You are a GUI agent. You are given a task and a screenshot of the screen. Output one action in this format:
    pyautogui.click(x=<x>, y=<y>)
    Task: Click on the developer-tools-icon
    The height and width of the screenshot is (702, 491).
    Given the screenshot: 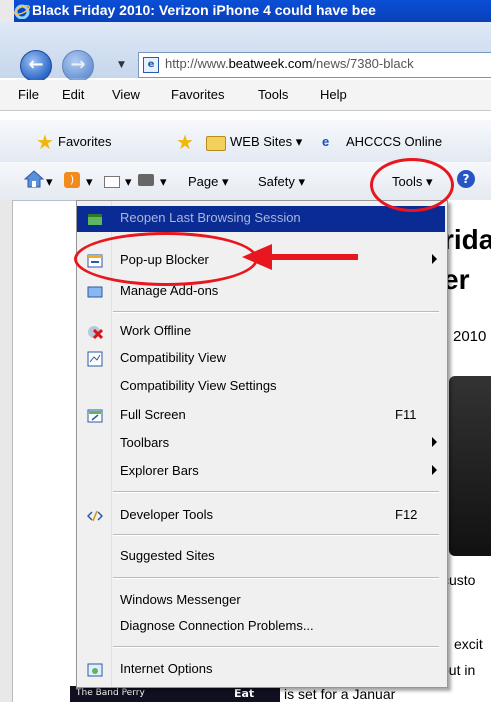 What is the action you would take?
    pyautogui.click(x=95, y=516)
    